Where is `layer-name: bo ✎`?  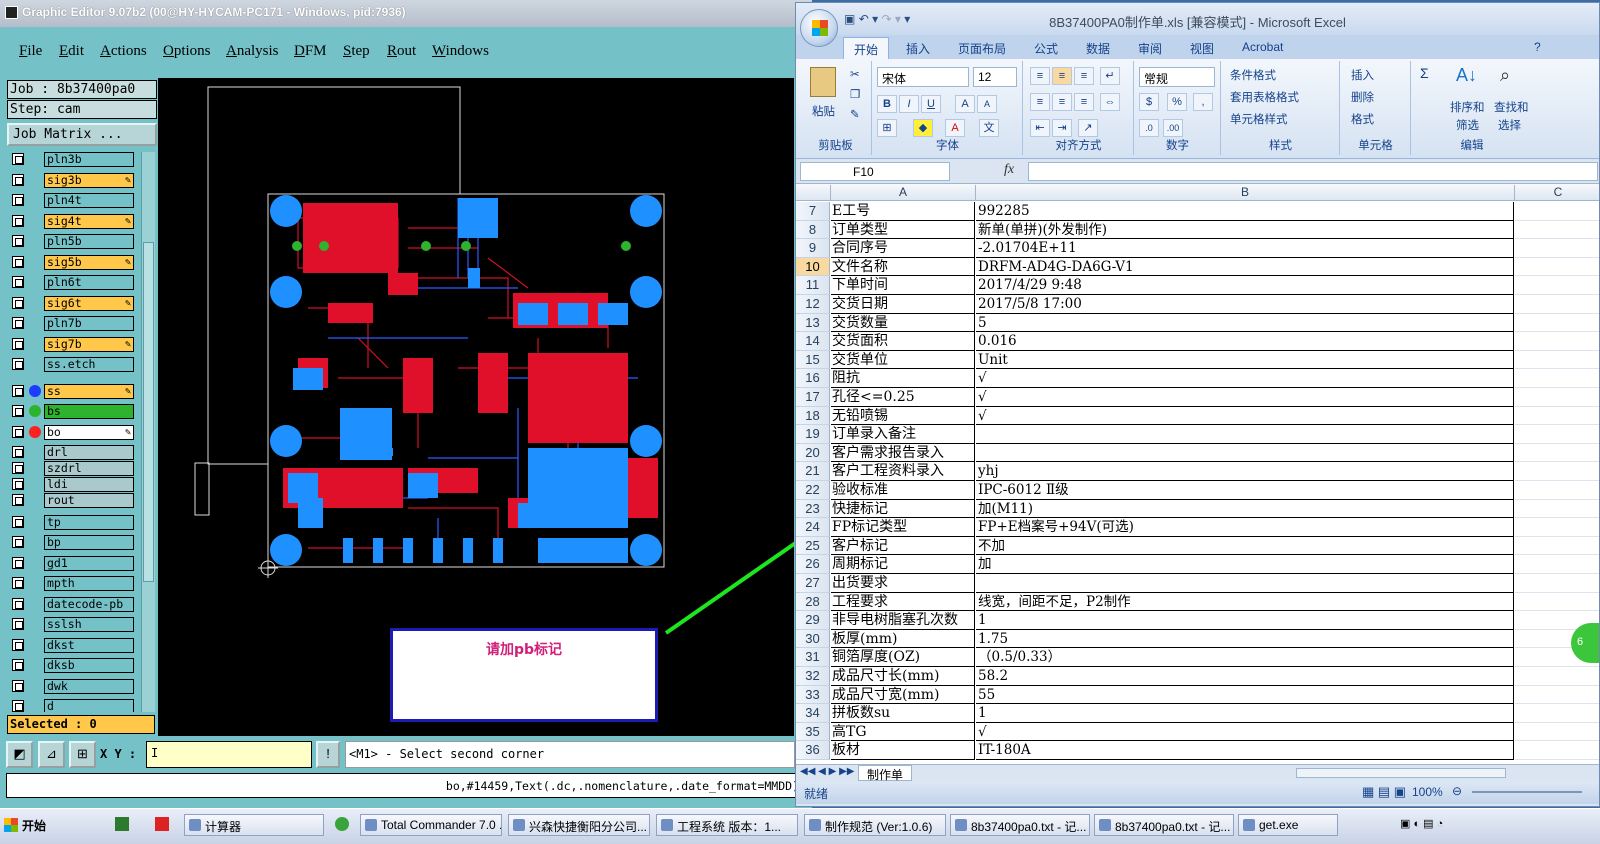
layer-name: bo ✎ is located at coordinates (89, 432).